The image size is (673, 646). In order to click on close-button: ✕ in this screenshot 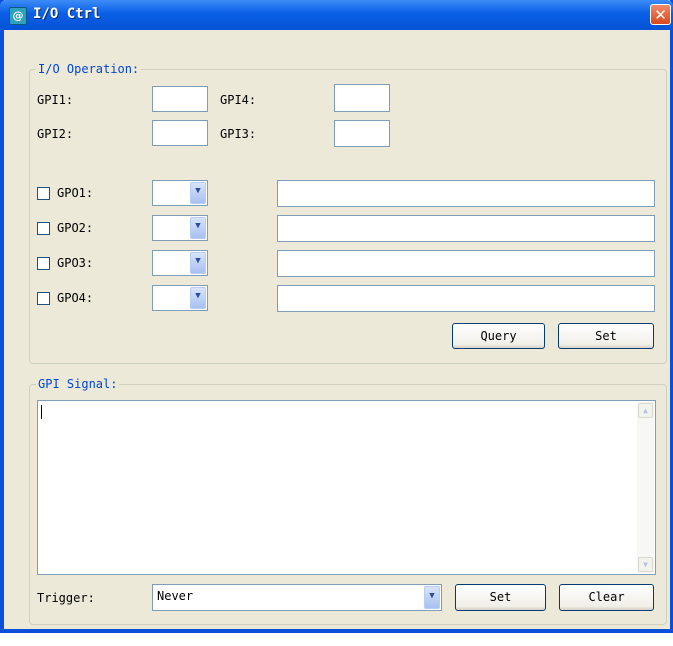, I will do `click(660, 14)`.